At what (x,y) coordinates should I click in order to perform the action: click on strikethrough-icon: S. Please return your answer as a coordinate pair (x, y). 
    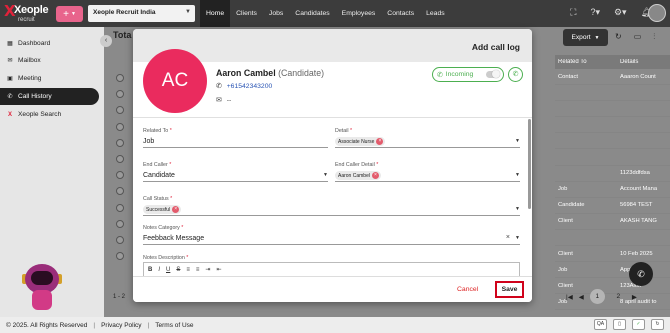
    Looking at the image, I should click on (178, 270).